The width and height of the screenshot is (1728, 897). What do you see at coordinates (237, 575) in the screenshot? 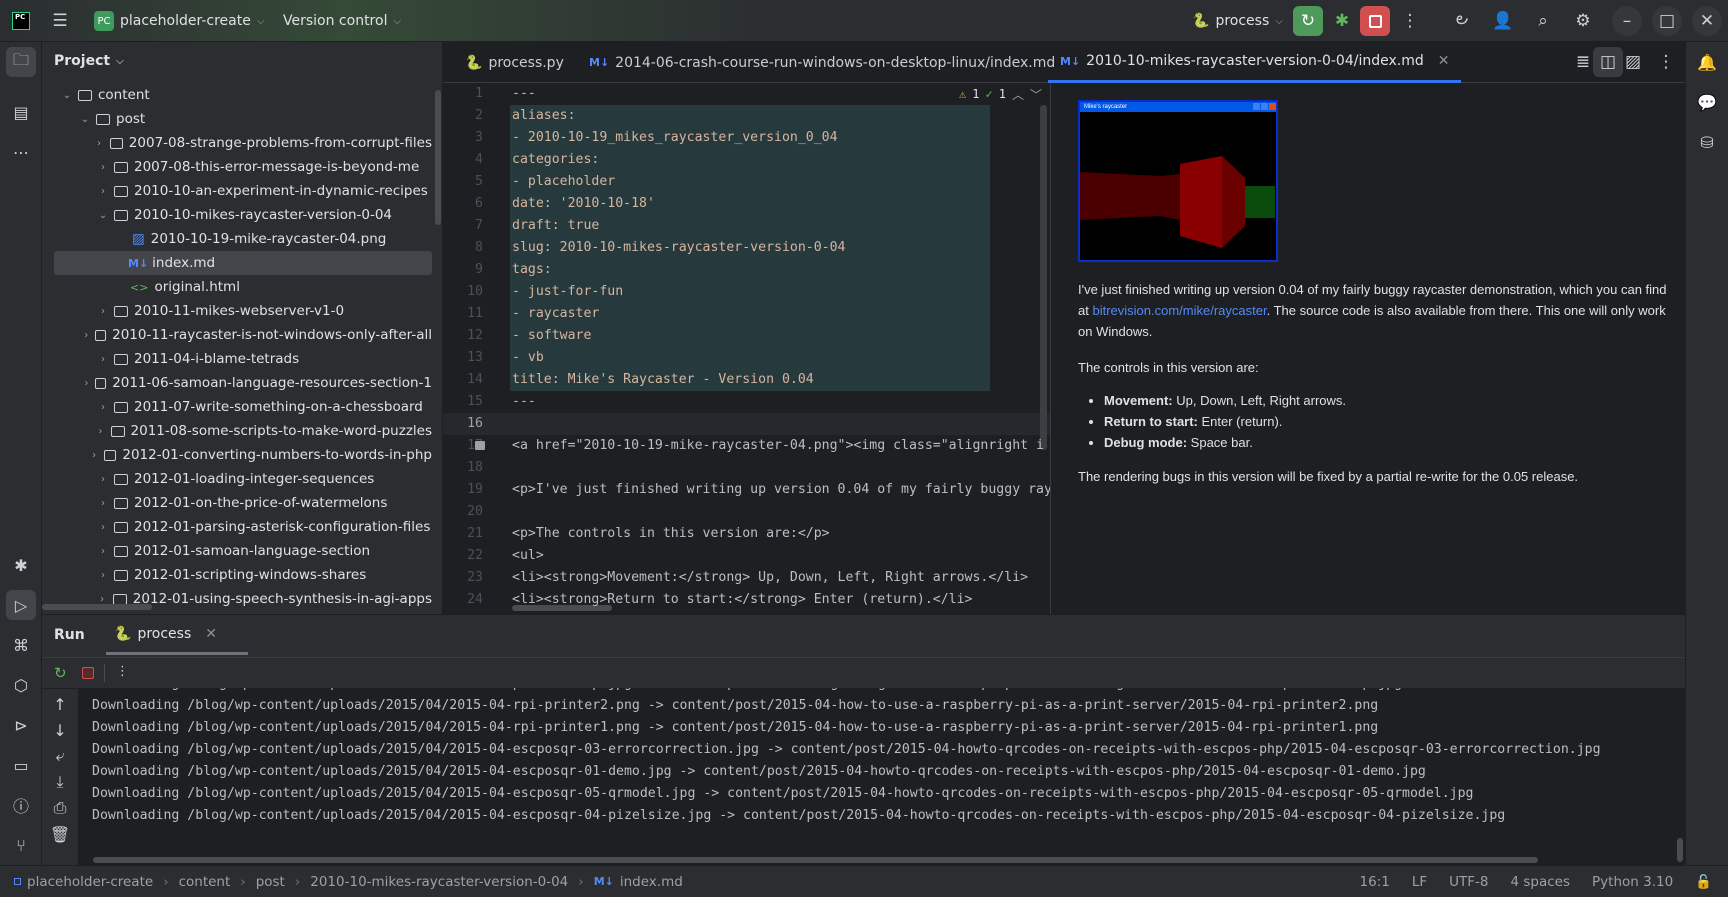
I see `tree-item: › 2012-01-scripting-windows-shares` at bounding box center [237, 575].